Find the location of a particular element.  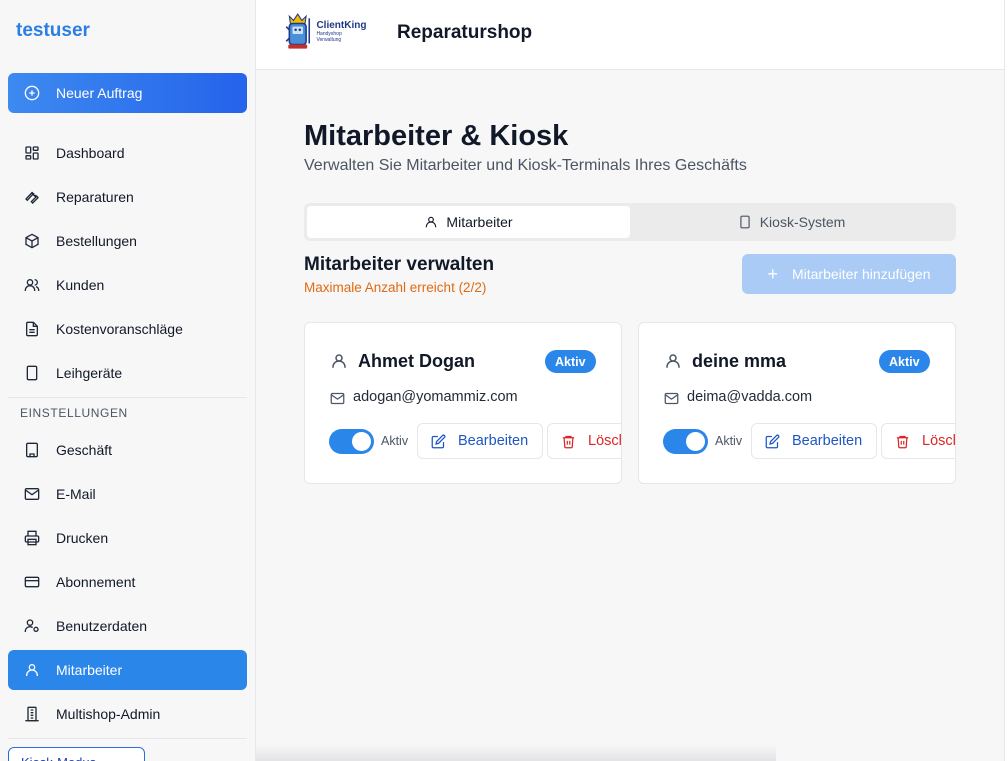

plus-icon: + is located at coordinates (772, 274).